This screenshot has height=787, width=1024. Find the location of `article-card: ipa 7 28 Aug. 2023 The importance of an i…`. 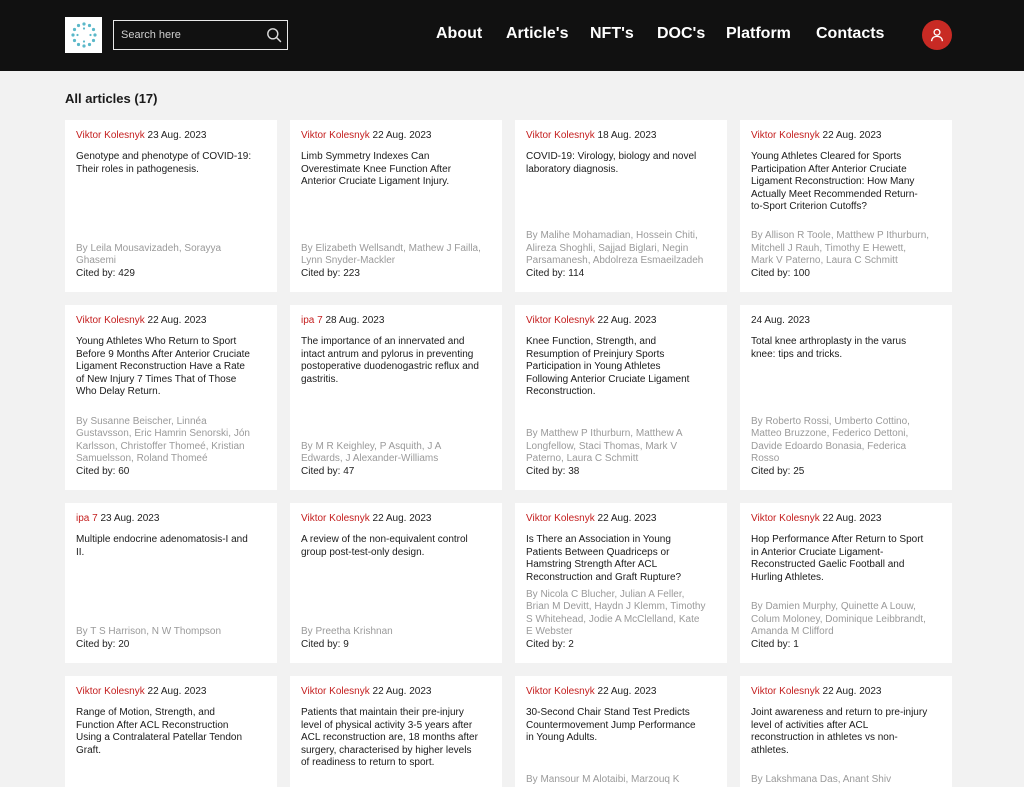

article-card: ipa 7 28 Aug. 2023 The importance of an i… is located at coordinates (396, 397).